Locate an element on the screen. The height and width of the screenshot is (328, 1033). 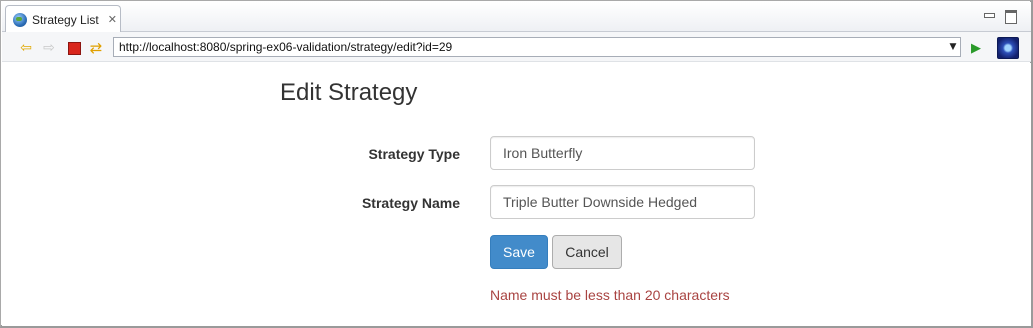
forward-arrow-icon: ⇨ is located at coordinates (49, 48).